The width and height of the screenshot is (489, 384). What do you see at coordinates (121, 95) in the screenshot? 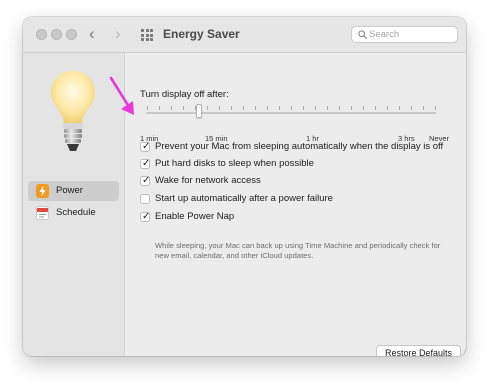
I see `annotation-arrow-icon` at bounding box center [121, 95].